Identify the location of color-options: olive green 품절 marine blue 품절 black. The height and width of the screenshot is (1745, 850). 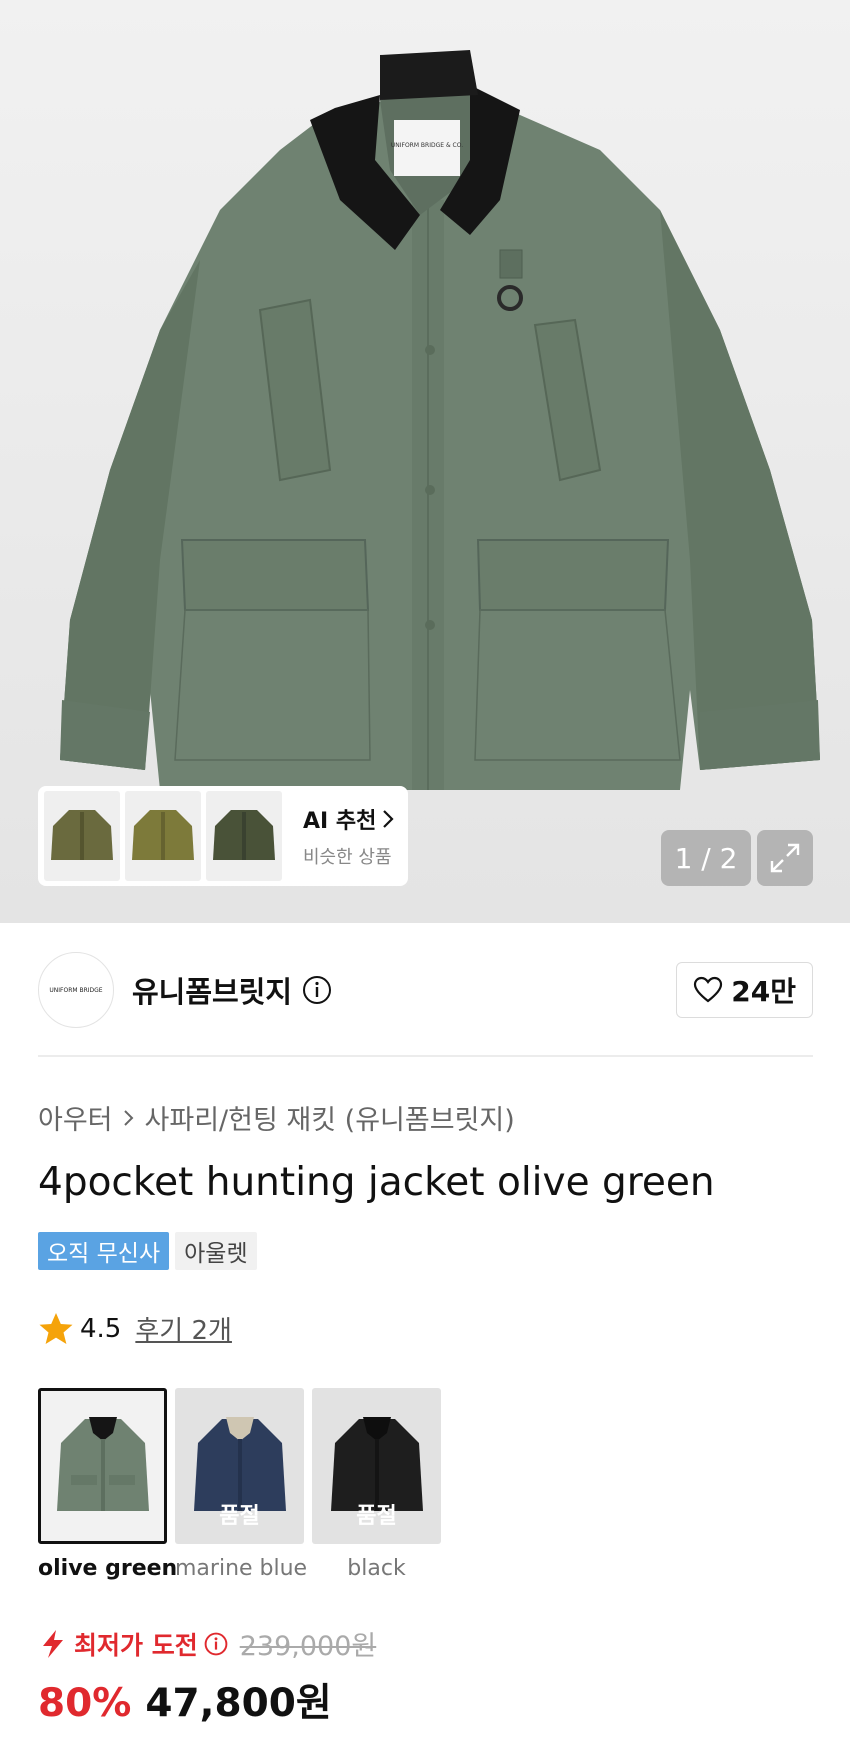
(239, 1484).